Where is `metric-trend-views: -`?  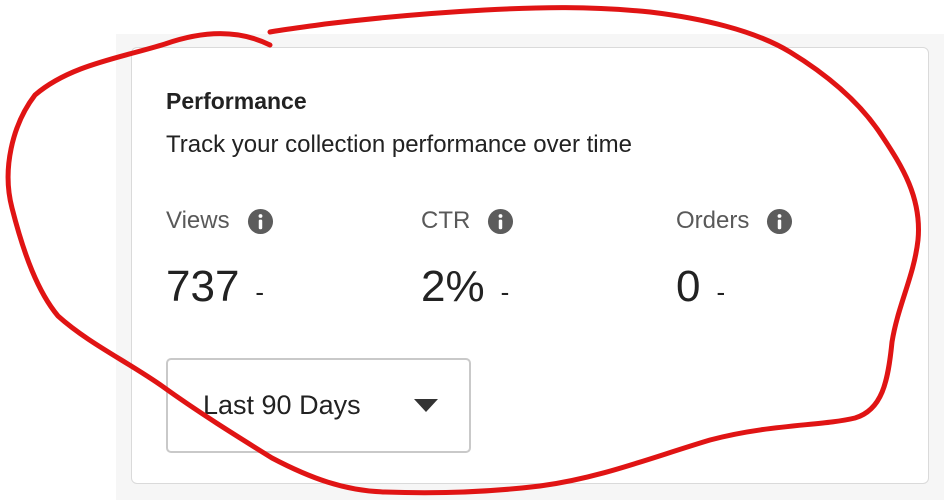
metric-trend-views: - is located at coordinates (260, 292).